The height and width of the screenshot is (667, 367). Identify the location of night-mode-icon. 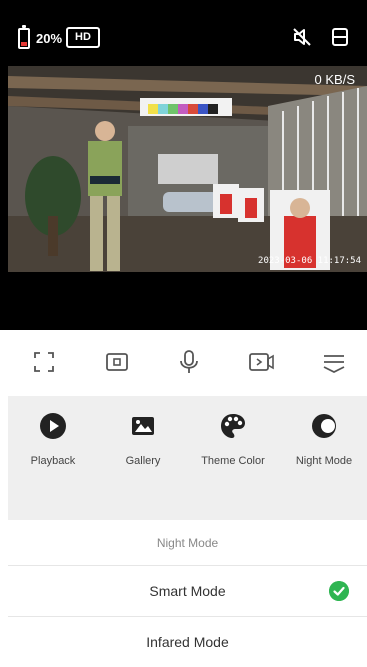
(324, 426).